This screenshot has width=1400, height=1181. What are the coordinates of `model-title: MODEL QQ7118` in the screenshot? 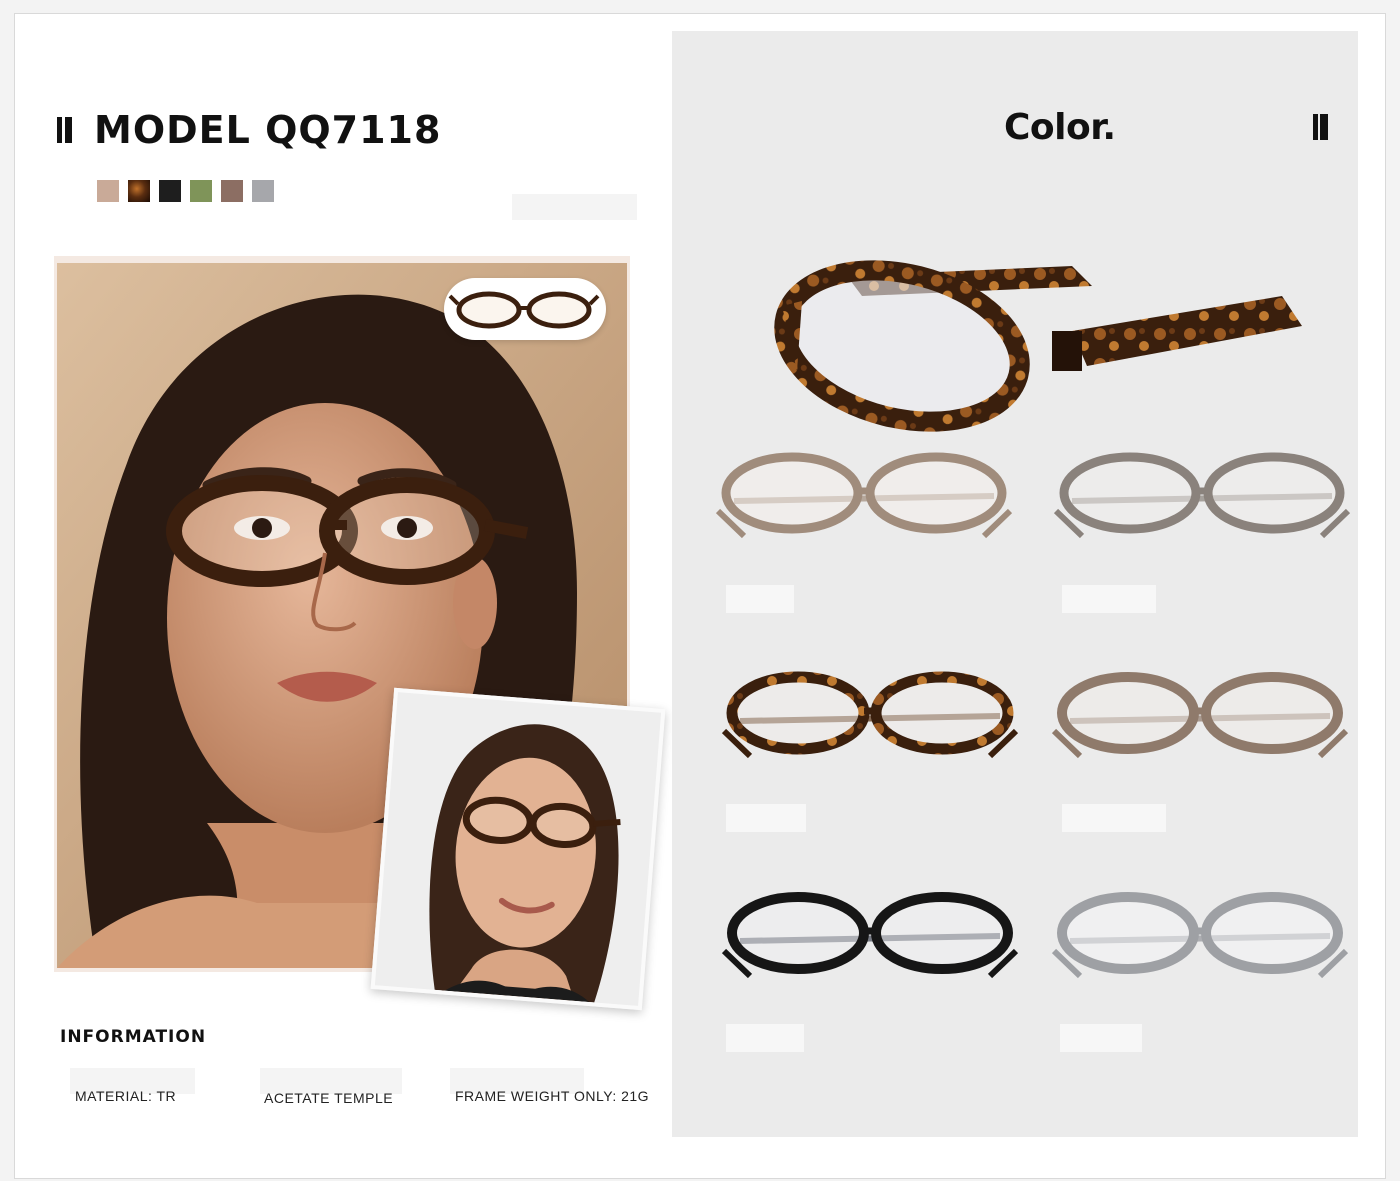 It's located at (268, 130).